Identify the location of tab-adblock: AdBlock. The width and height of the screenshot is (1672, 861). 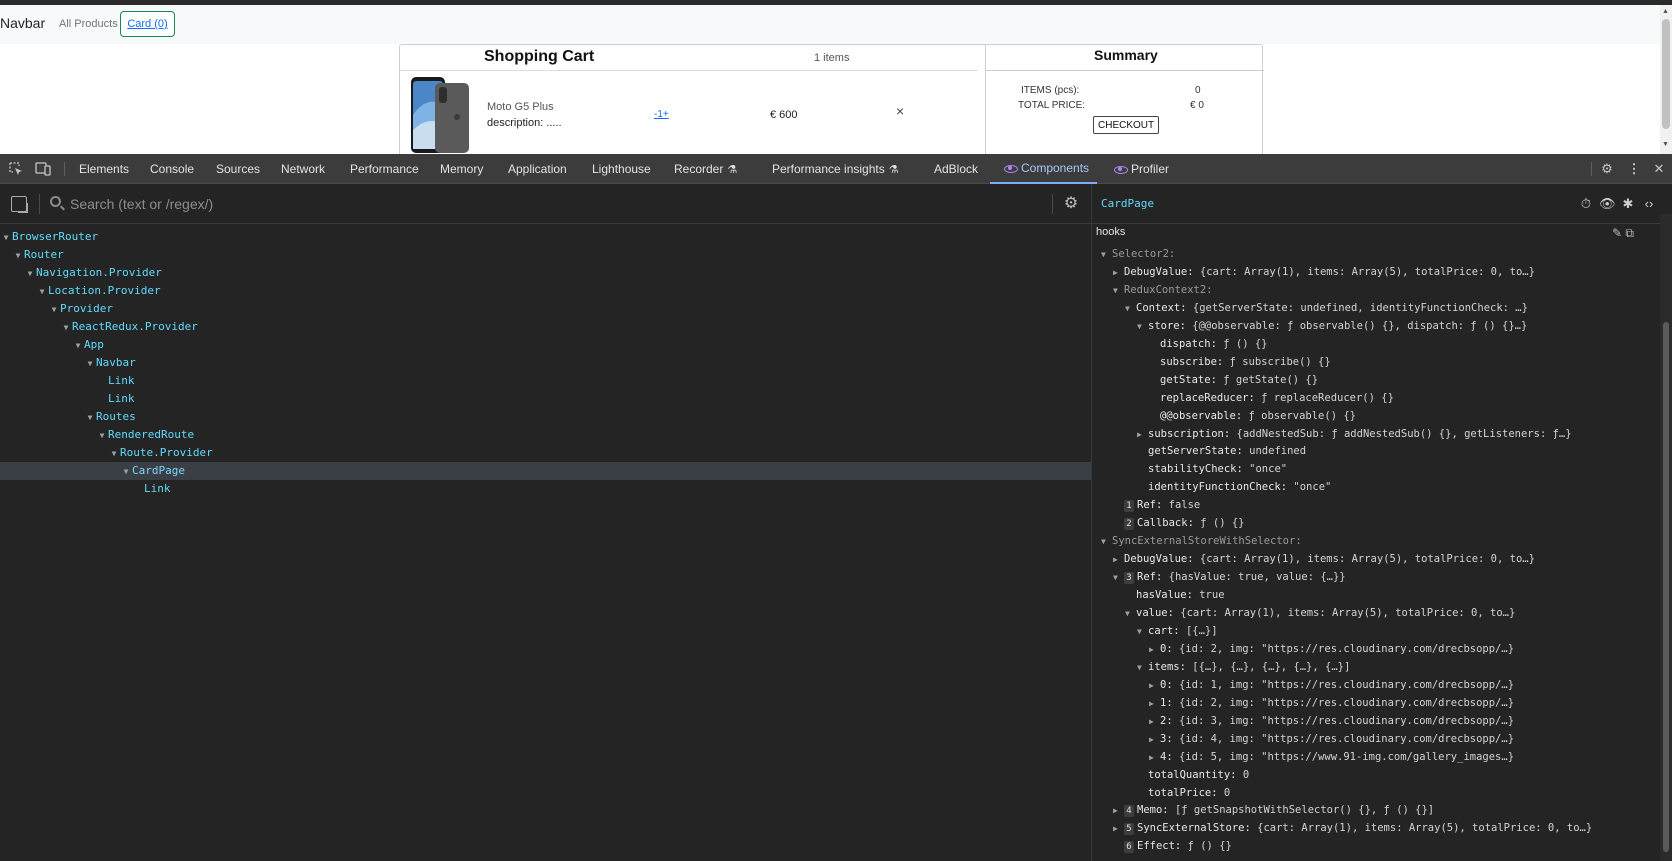
(956, 169).